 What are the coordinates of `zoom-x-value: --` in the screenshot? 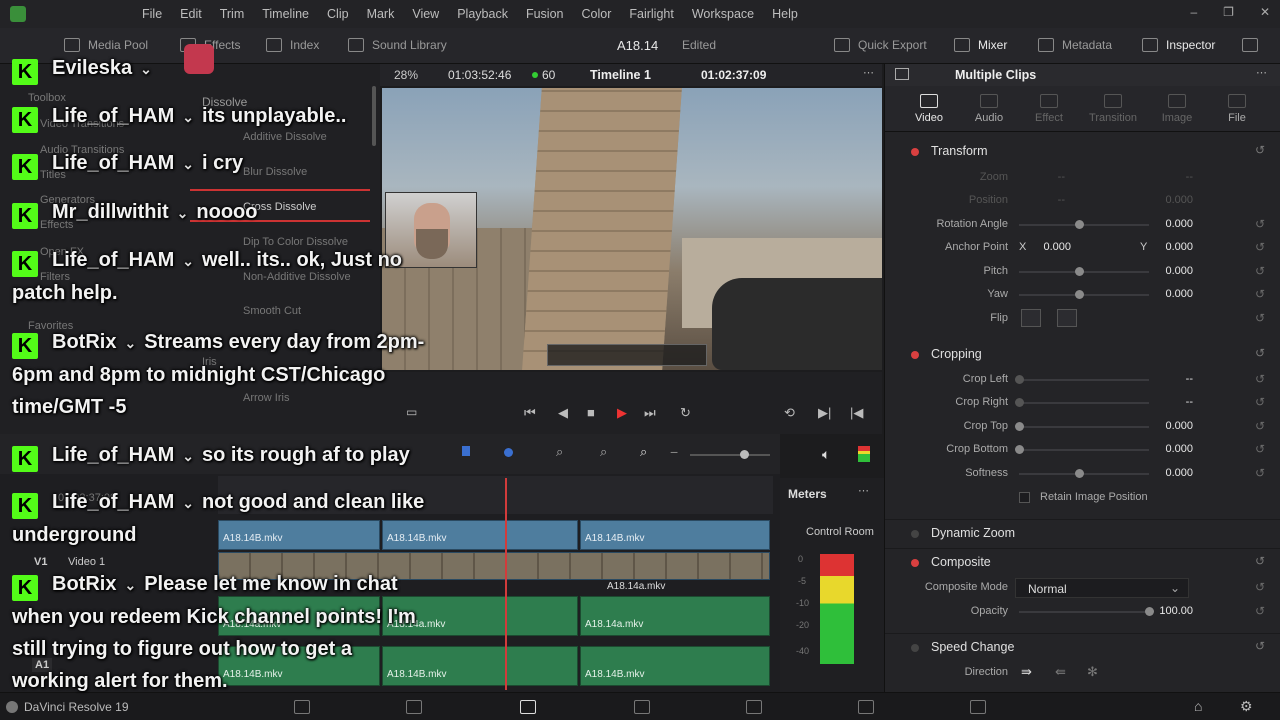 It's located at (1040, 177).